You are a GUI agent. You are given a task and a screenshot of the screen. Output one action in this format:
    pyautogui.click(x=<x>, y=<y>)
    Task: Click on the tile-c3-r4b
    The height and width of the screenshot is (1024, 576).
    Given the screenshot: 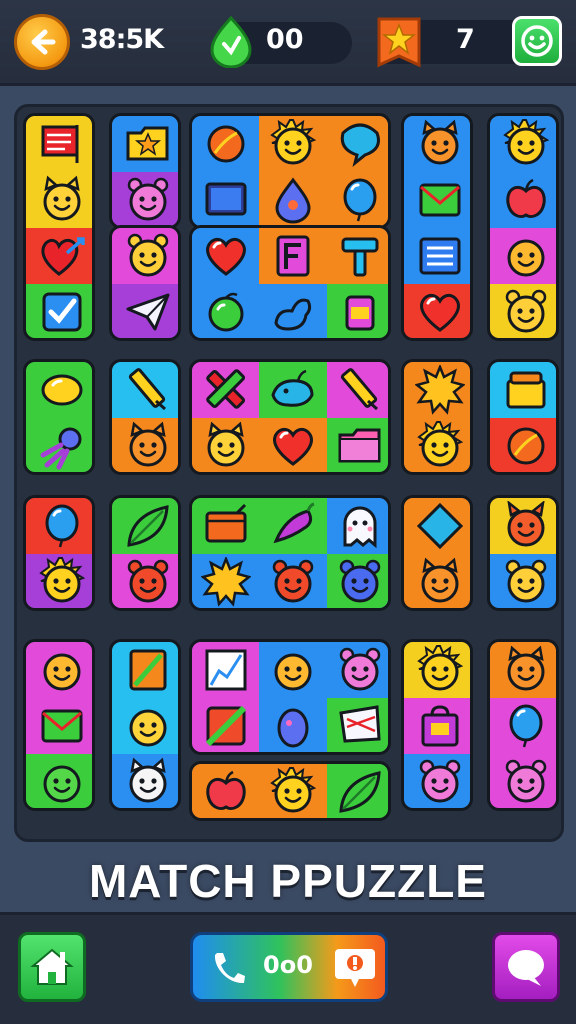 What is the action you would take?
    pyautogui.click(x=290, y=791)
    